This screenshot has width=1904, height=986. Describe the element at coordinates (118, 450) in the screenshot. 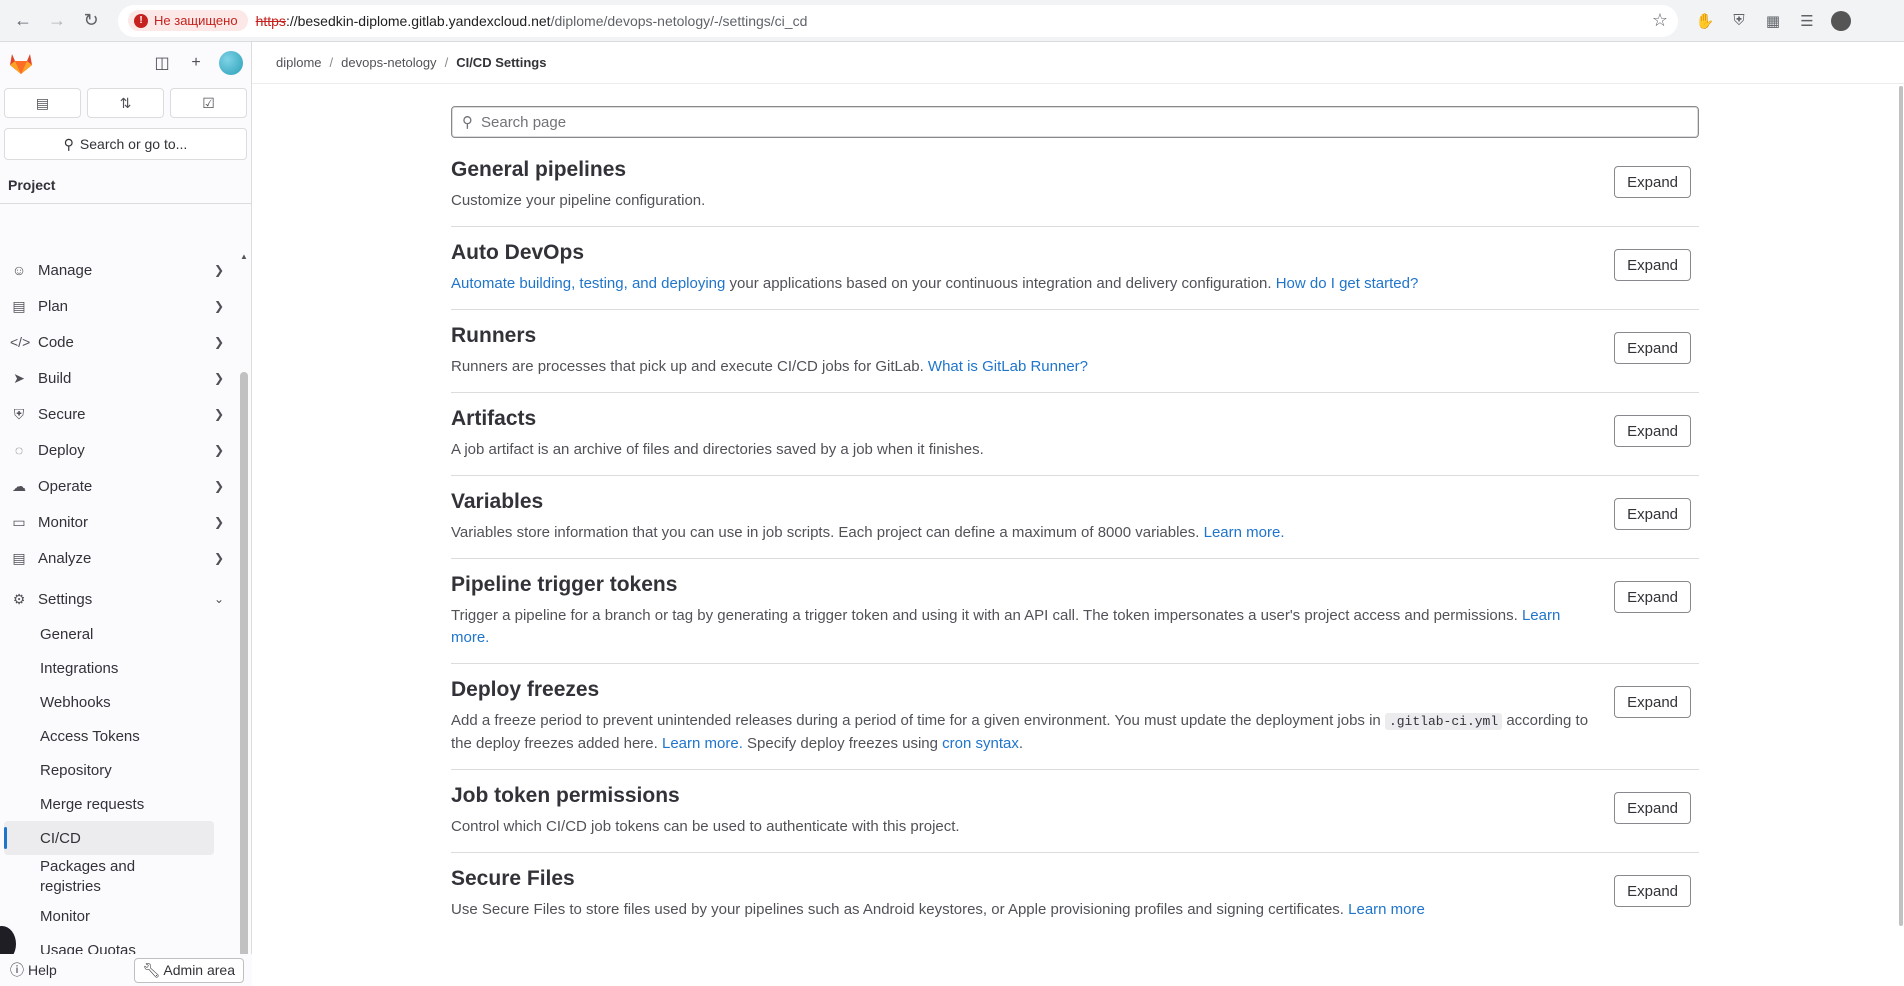

I see `sidebar-item-deploy: ◌ Deploy ❯` at that location.